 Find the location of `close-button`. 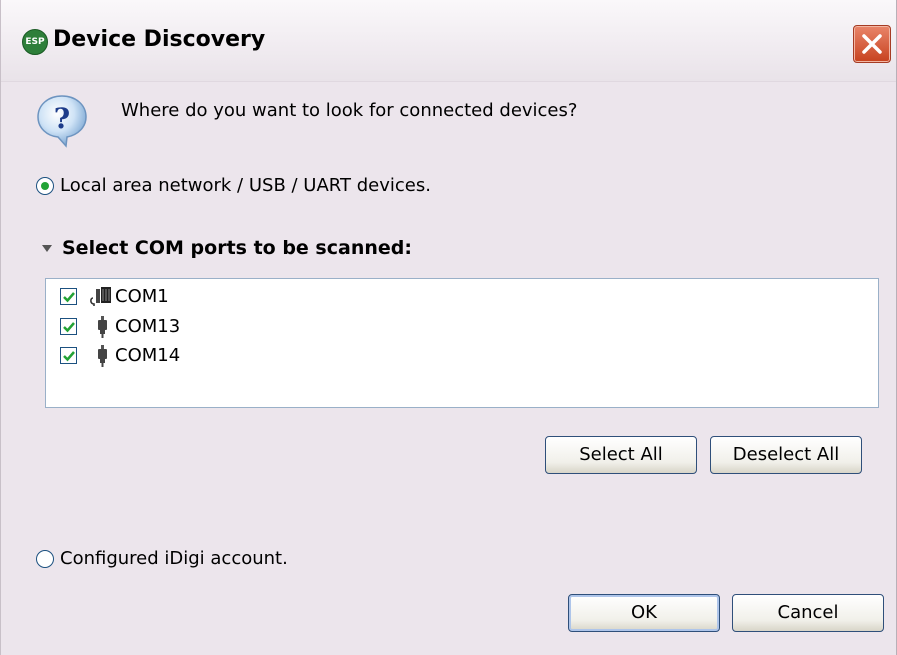

close-button is located at coordinates (872, 44).